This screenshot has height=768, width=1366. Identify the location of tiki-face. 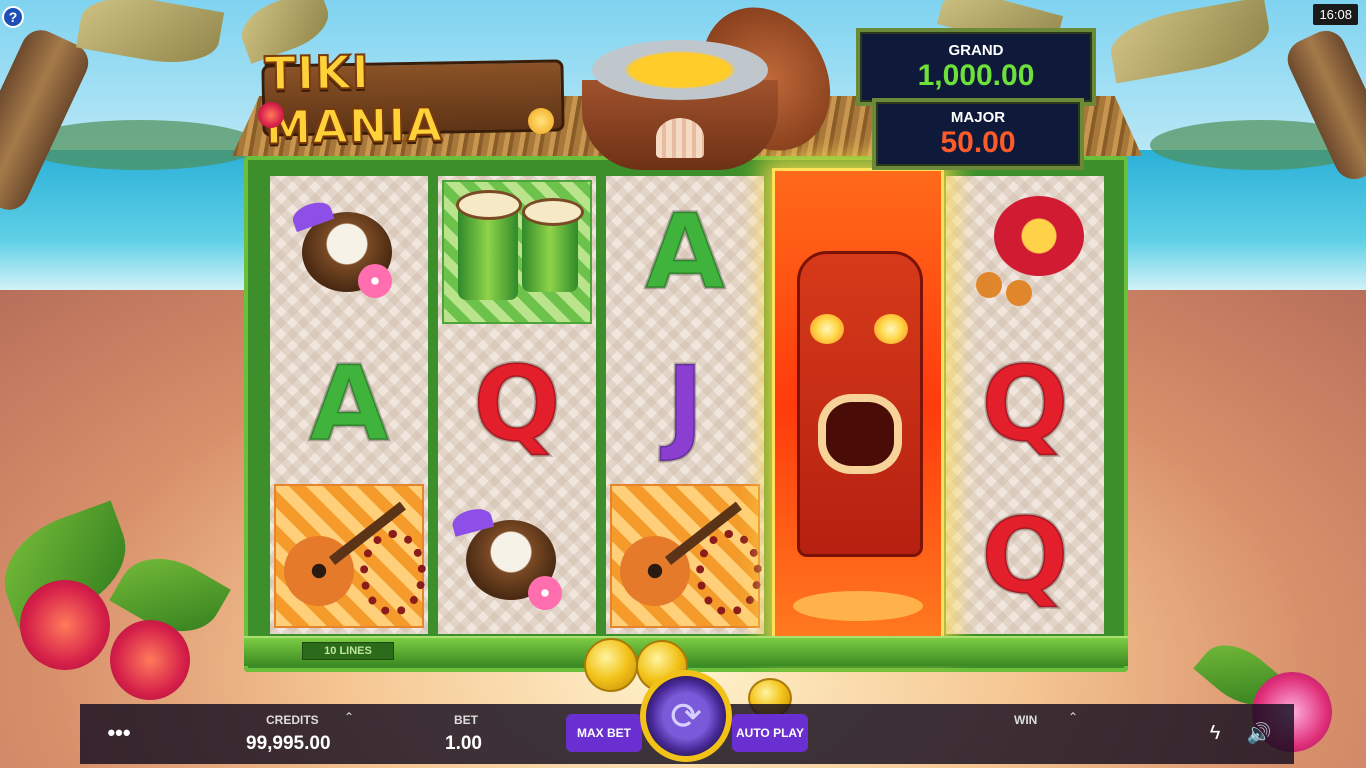
(860, 404).